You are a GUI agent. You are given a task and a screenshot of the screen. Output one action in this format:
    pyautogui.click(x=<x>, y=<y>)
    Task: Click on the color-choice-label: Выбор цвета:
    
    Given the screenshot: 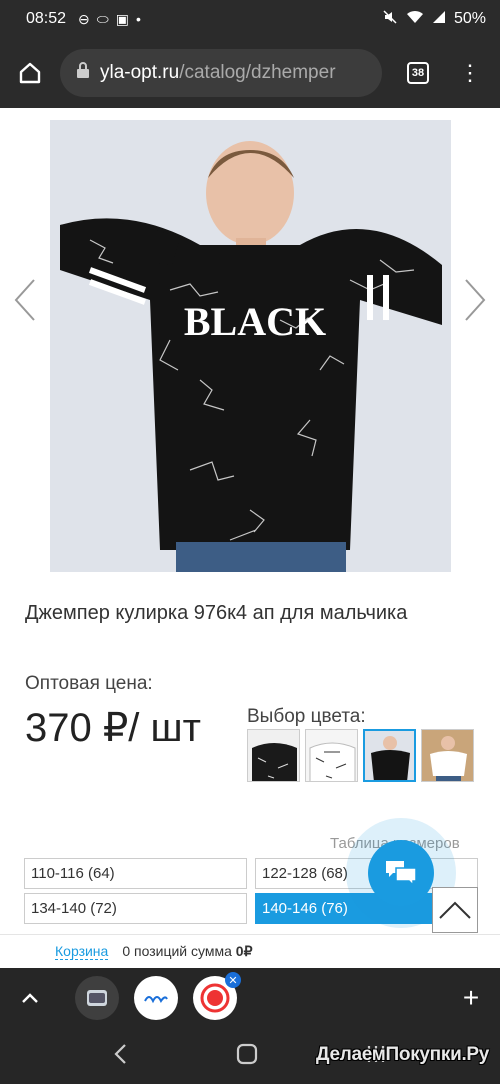 What is the action you would take?
    pyautogui.click(x=306, y=716)
    